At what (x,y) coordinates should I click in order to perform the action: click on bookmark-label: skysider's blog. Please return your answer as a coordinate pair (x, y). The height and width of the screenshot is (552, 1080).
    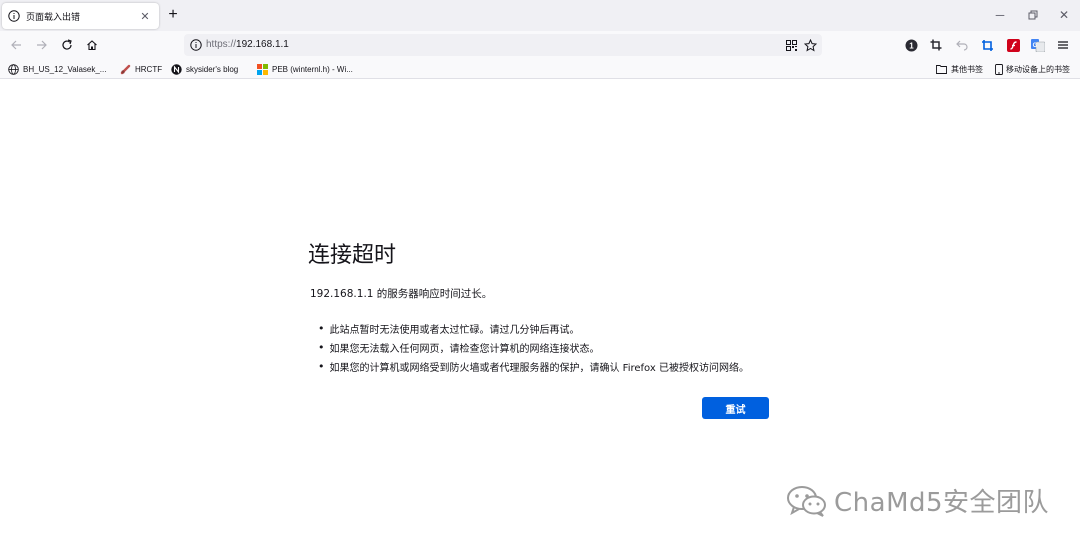
    Looking at the image, I should click on (212, 69).